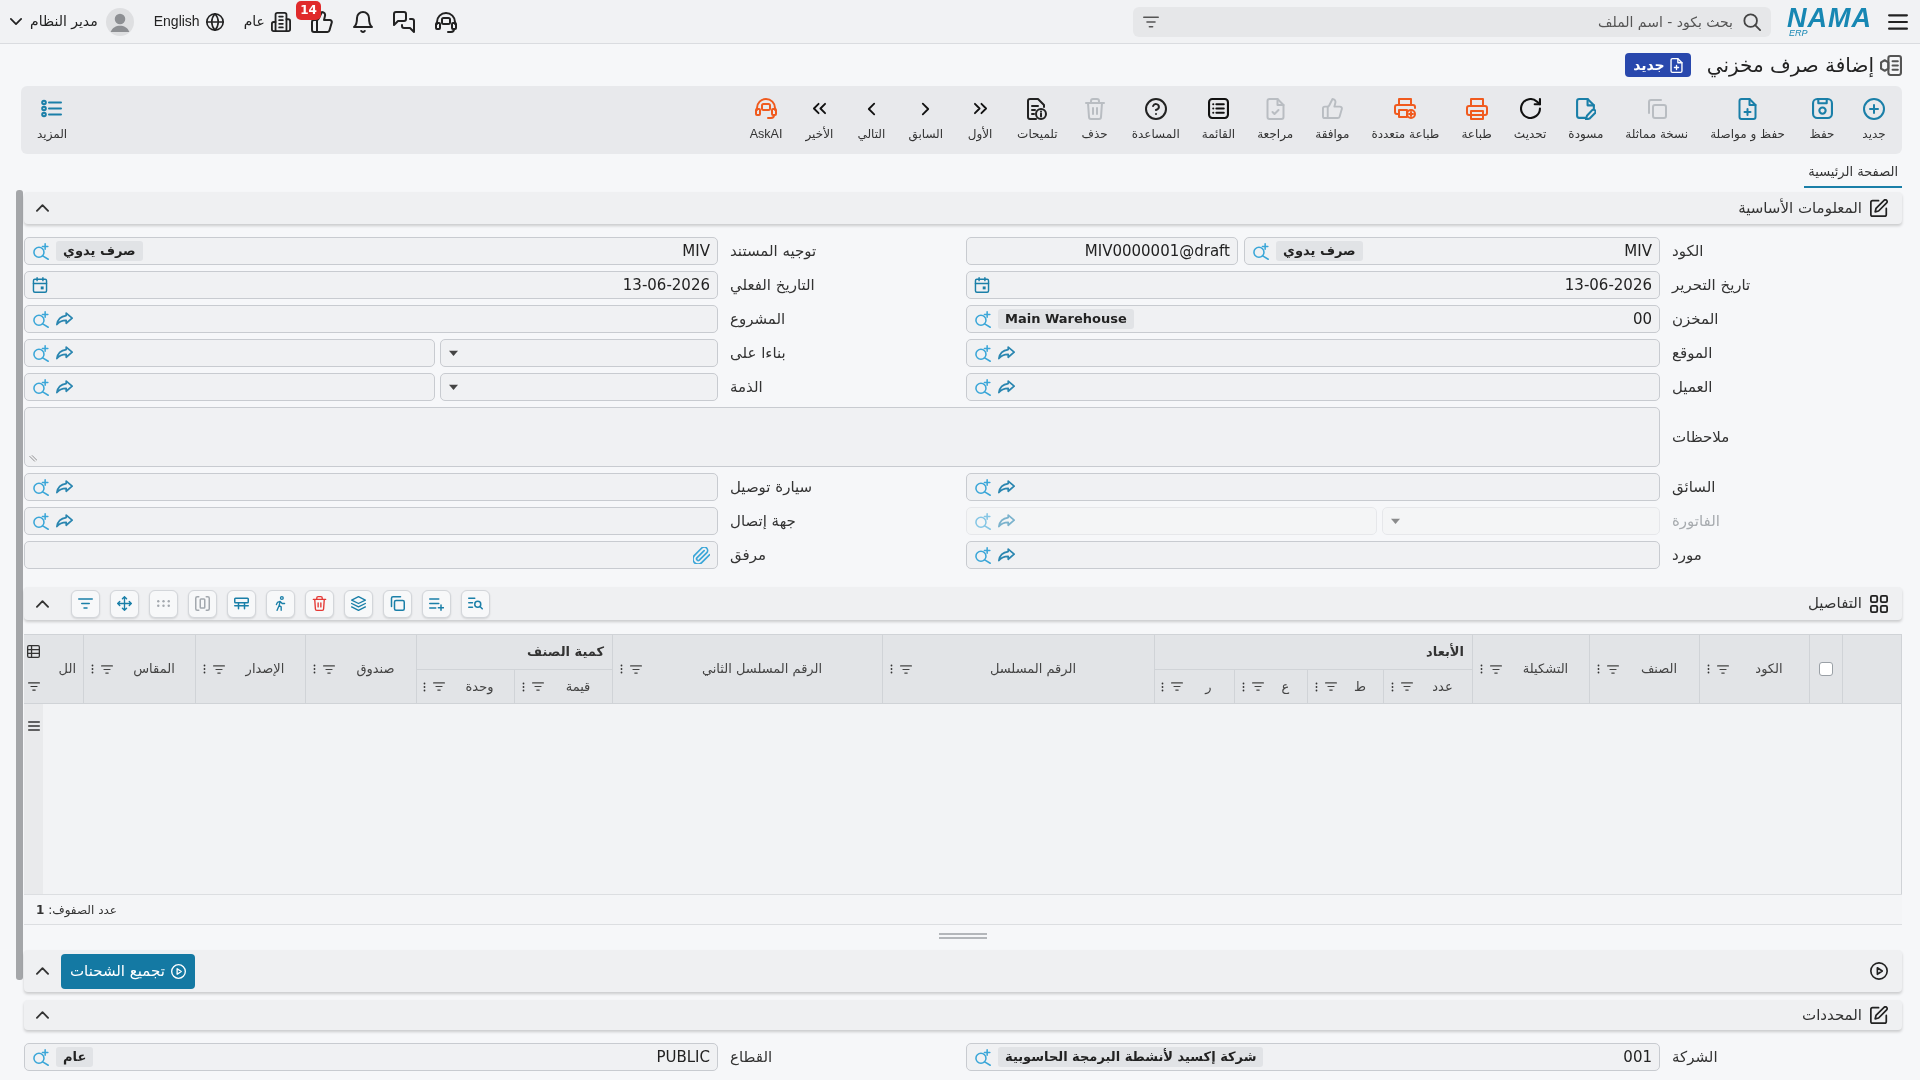  Describe the element at coordinates (1530, 120) in the screenshot. I see `refresh-button: تحديث` at that location.